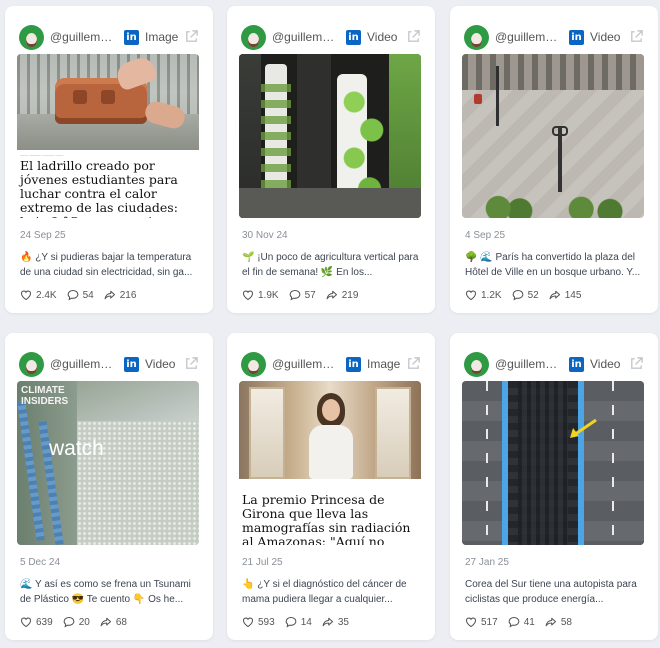 The height and width of the screenshot is (648, 660). What do you see at coordinates (108, 463) in the screenshot?
I see `post-video-thumbnail: CLIMATE INSIDERS watch` at bounding box center [108, 463].